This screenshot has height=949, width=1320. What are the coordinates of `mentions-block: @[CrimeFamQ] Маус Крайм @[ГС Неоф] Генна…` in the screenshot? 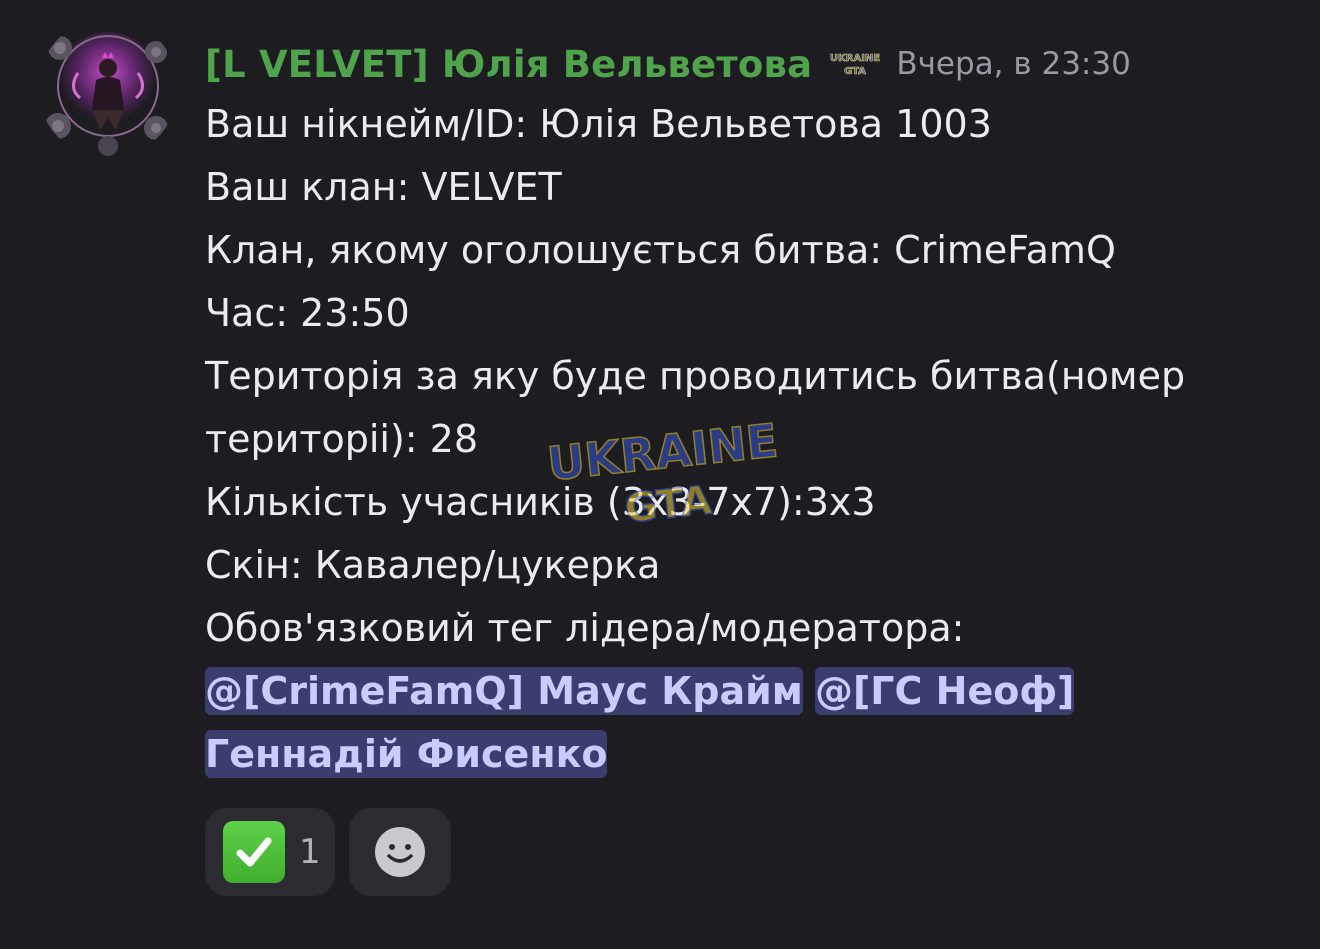 It's located at (745, 723).